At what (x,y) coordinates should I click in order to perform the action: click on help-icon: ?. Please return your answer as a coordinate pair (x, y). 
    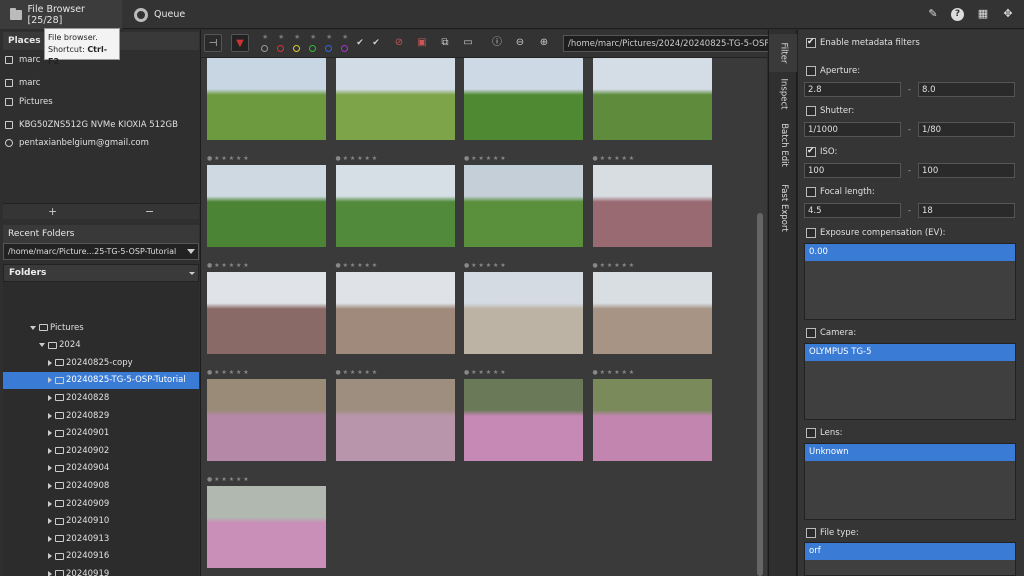
    Looking at the image, I should click on (957, 14).